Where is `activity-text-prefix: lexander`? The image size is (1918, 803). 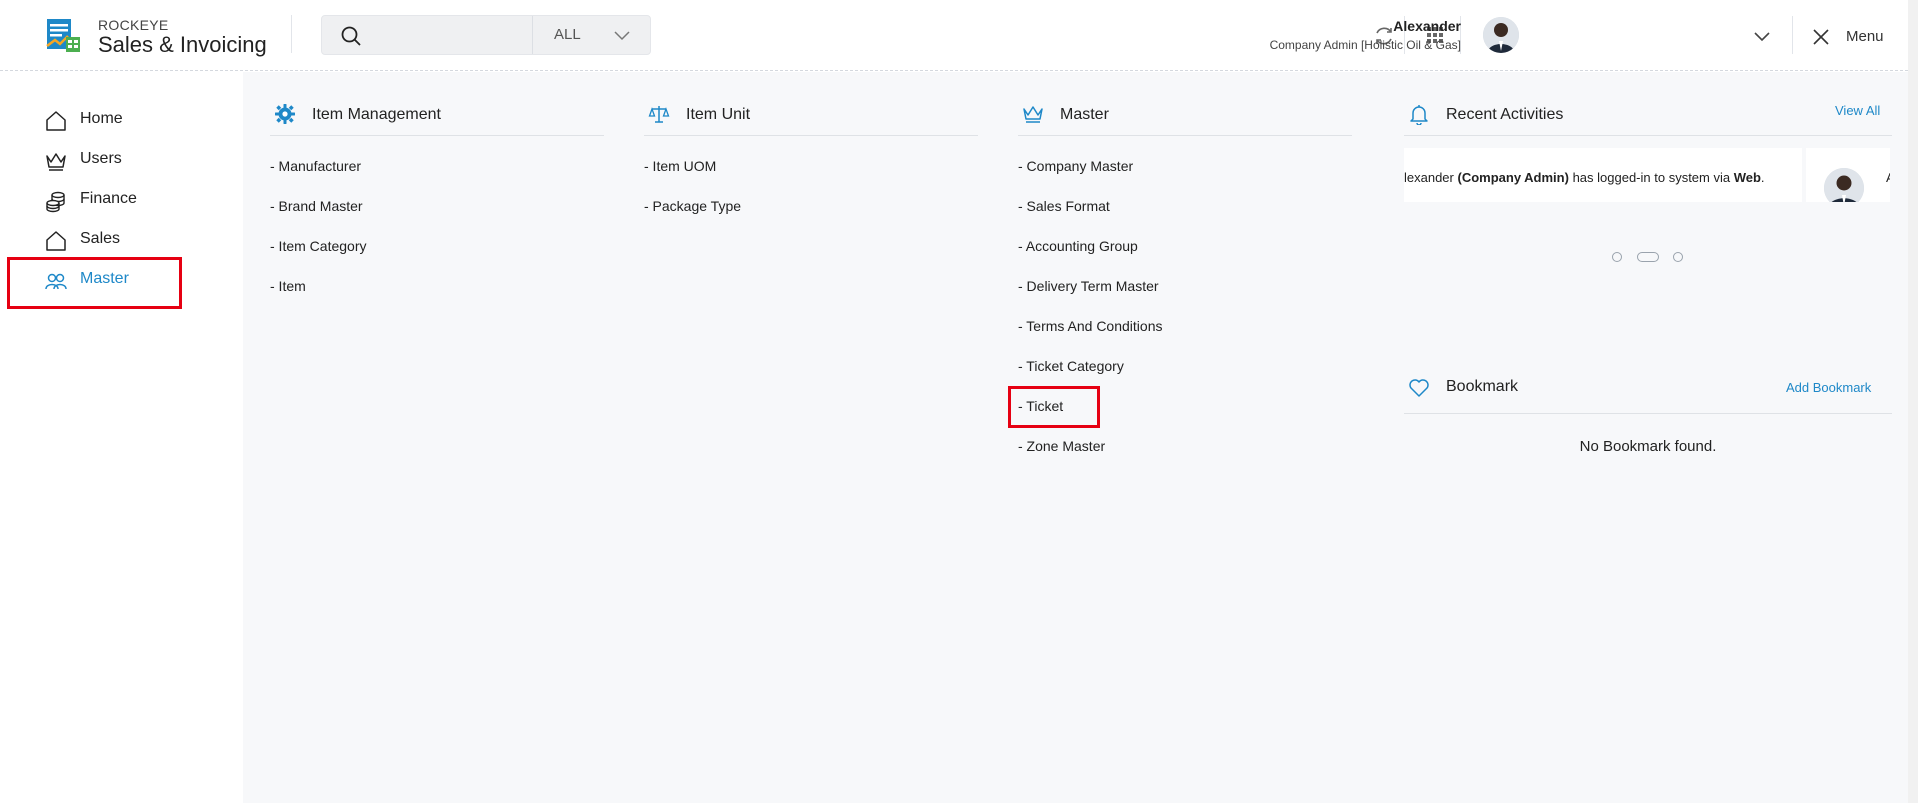
activity-text-prefix: lexander is located at coordinates (1431, 177).